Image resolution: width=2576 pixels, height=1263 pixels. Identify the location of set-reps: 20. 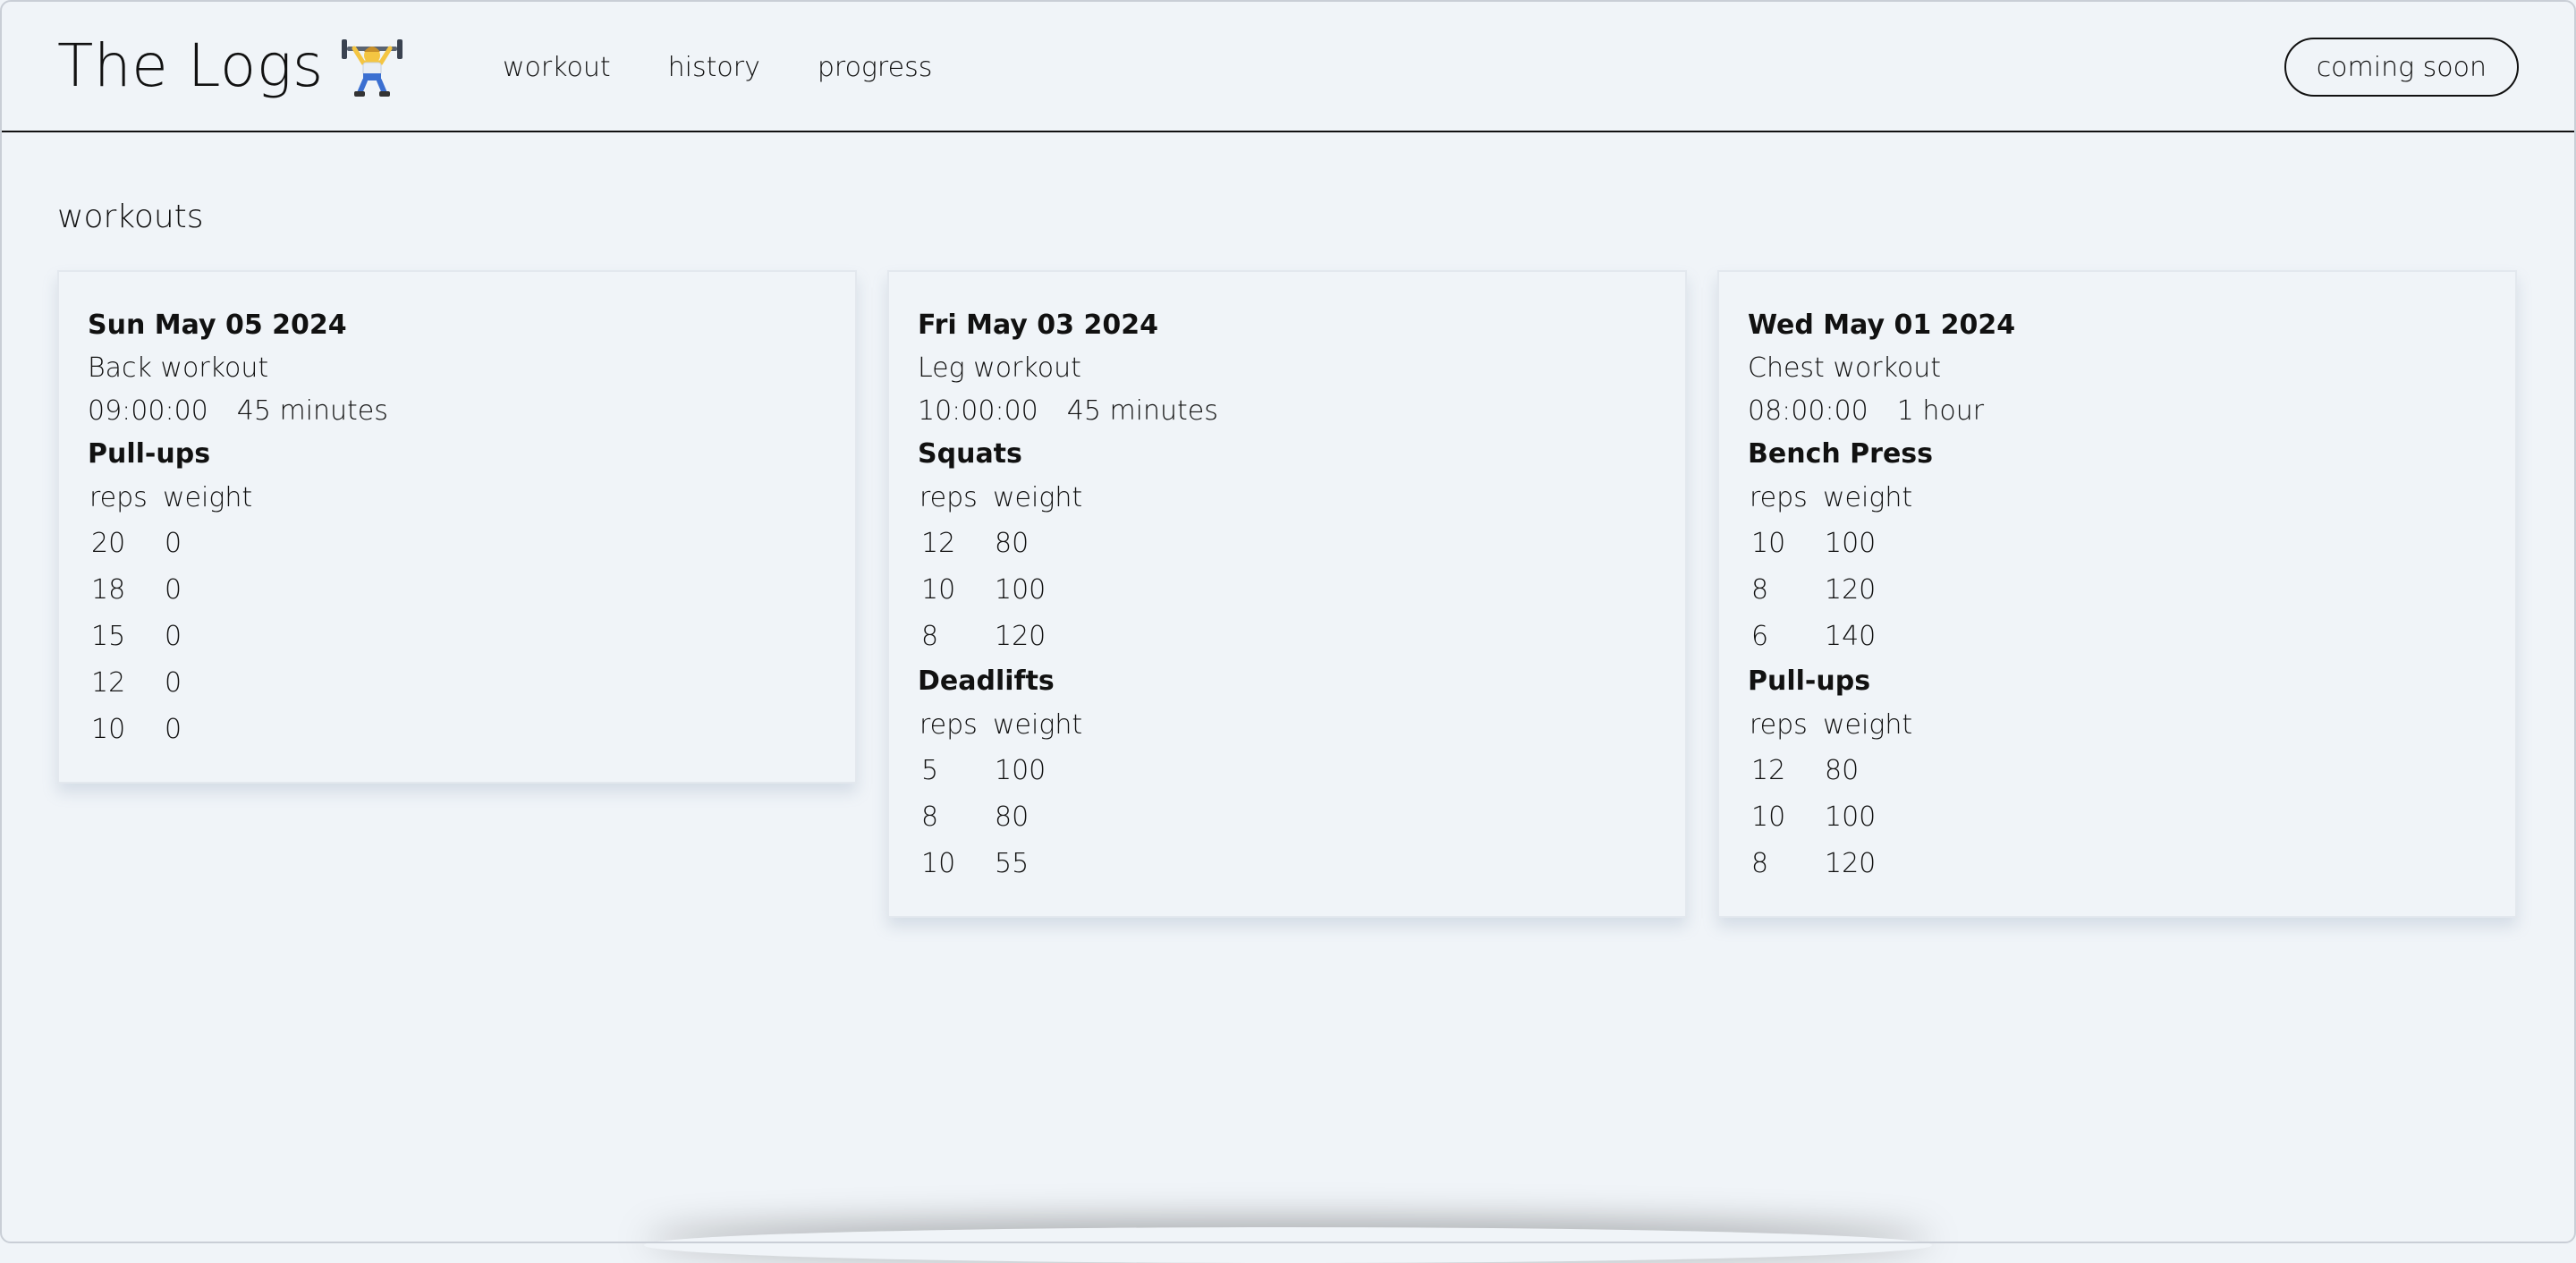
(108, 543).